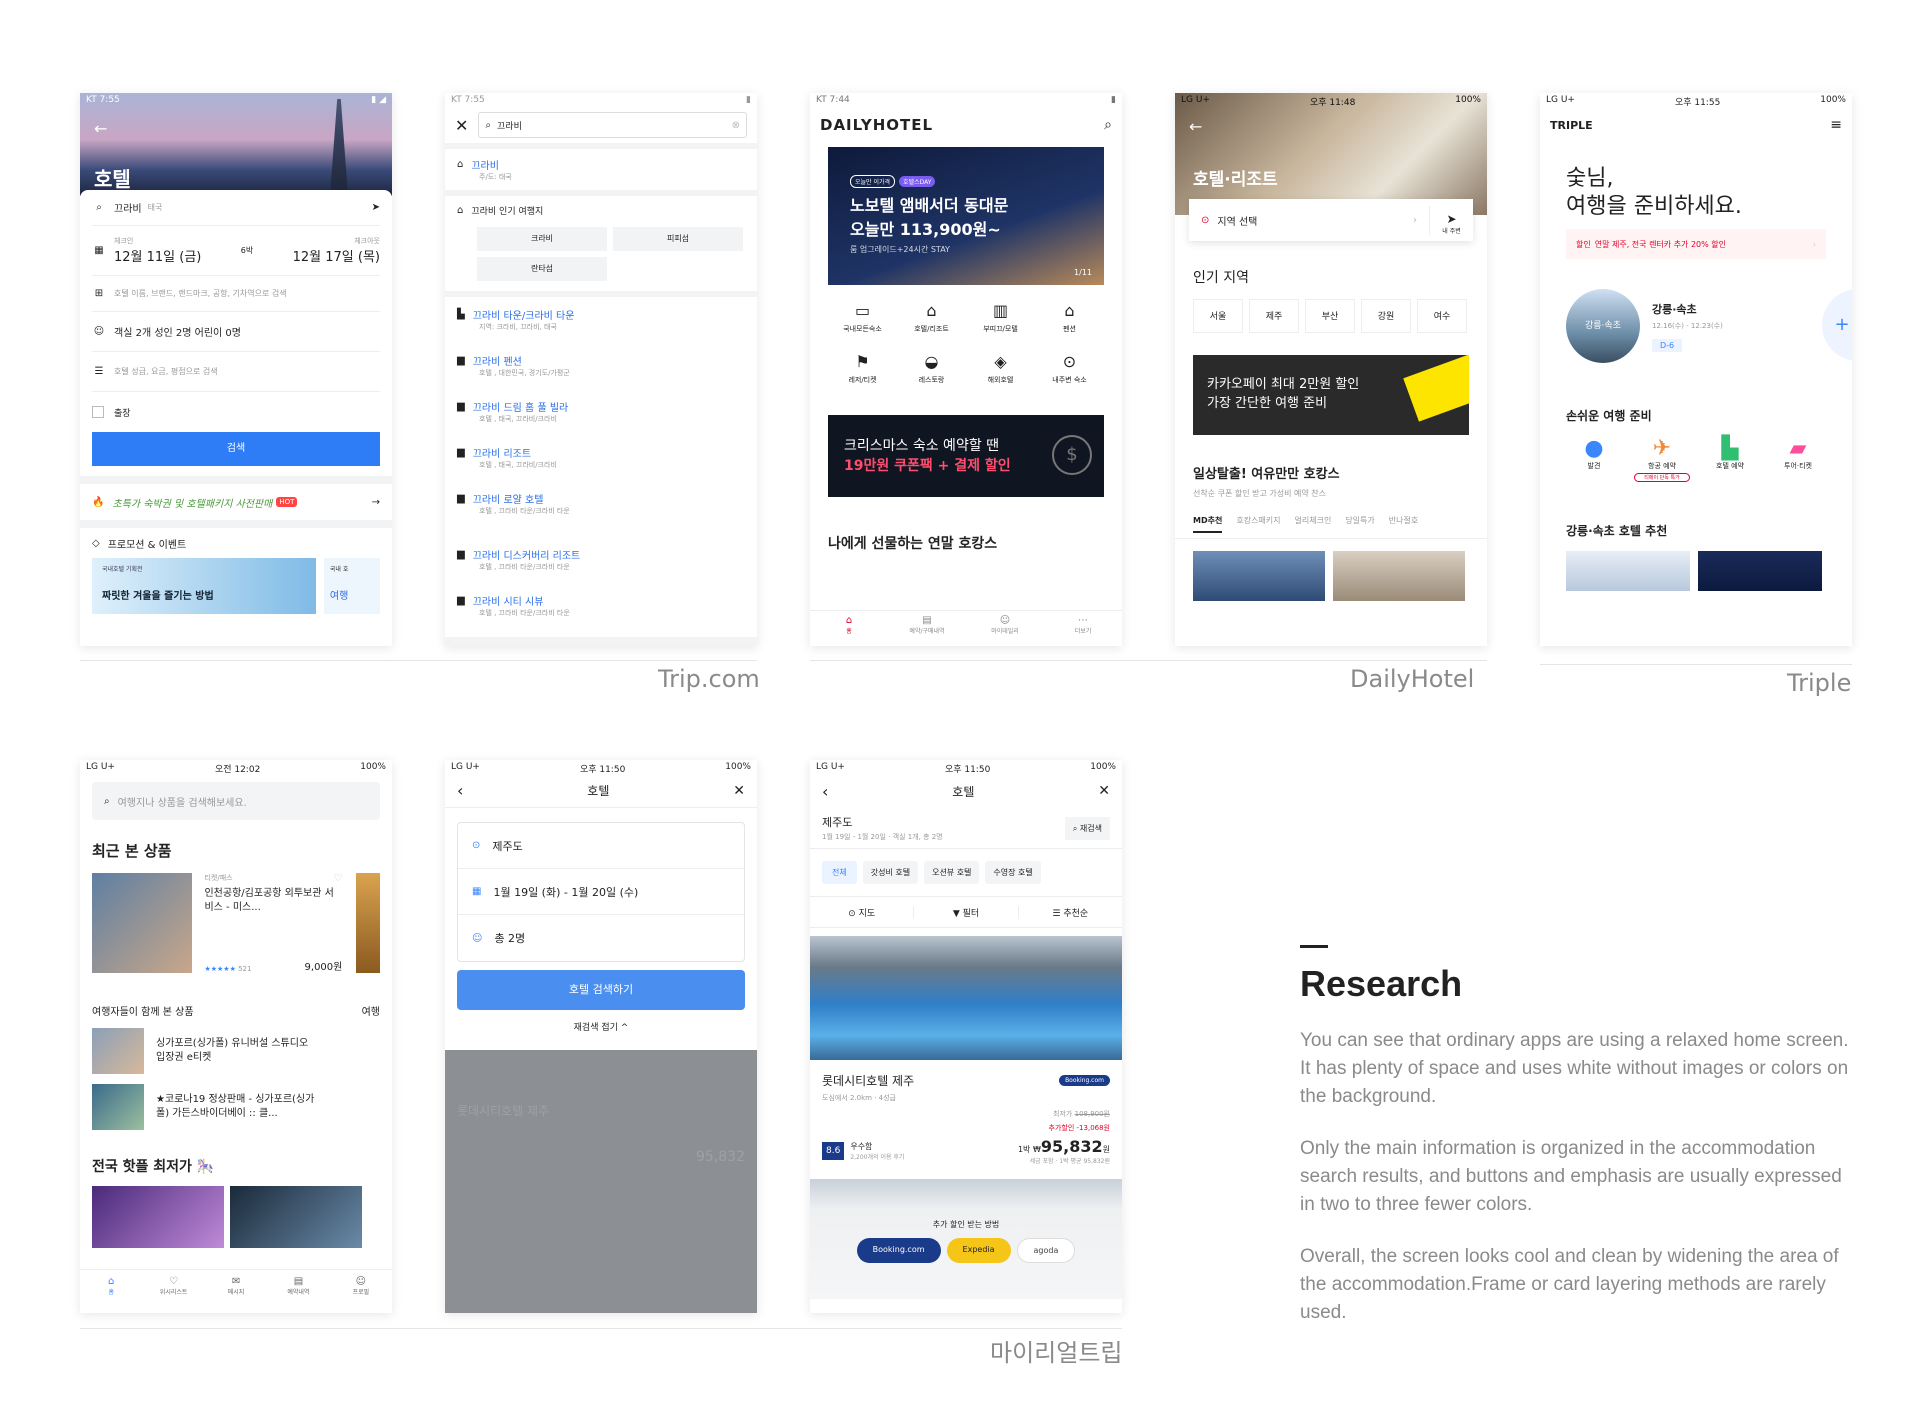 This screenshot has width=1920, height=1411. I want to click on add-trip-button: +, so click(1837, 325).